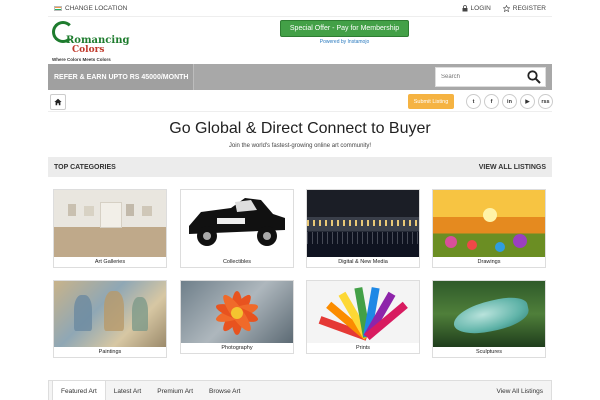 This screenshot has height=400, width=600. What do you see at coordinates (489, 262) in the screenshot?
I see `category-label: Drawings` at bounding box center [489, 262].